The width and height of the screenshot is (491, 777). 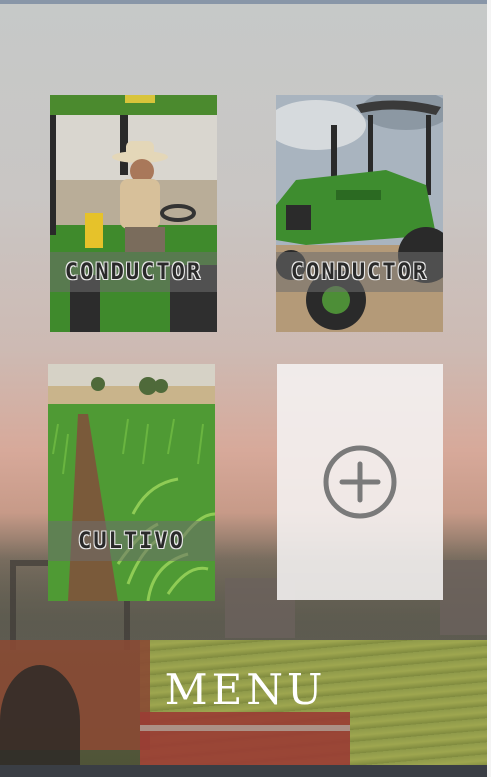 I want to click on background-seeder, so click(x=245, y=739).